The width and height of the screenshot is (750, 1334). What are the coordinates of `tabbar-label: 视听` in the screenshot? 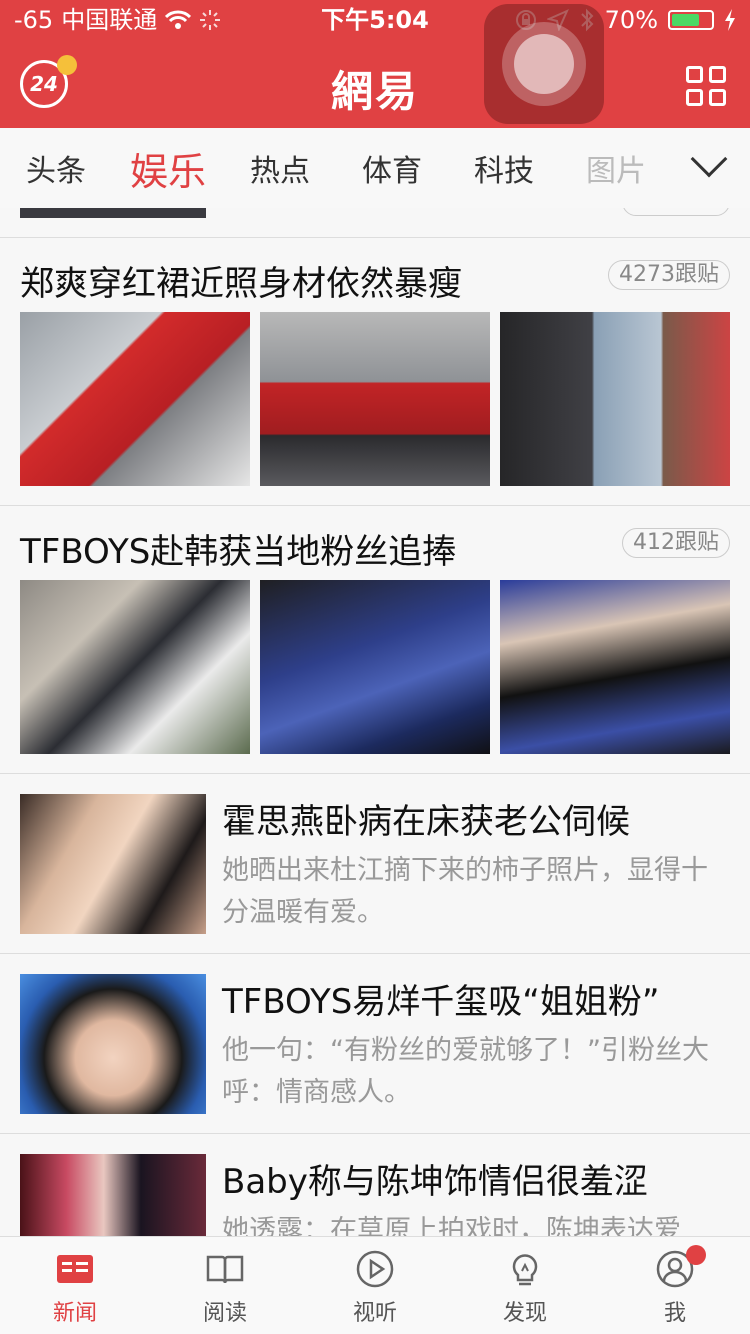 It's located at (374, 1313).